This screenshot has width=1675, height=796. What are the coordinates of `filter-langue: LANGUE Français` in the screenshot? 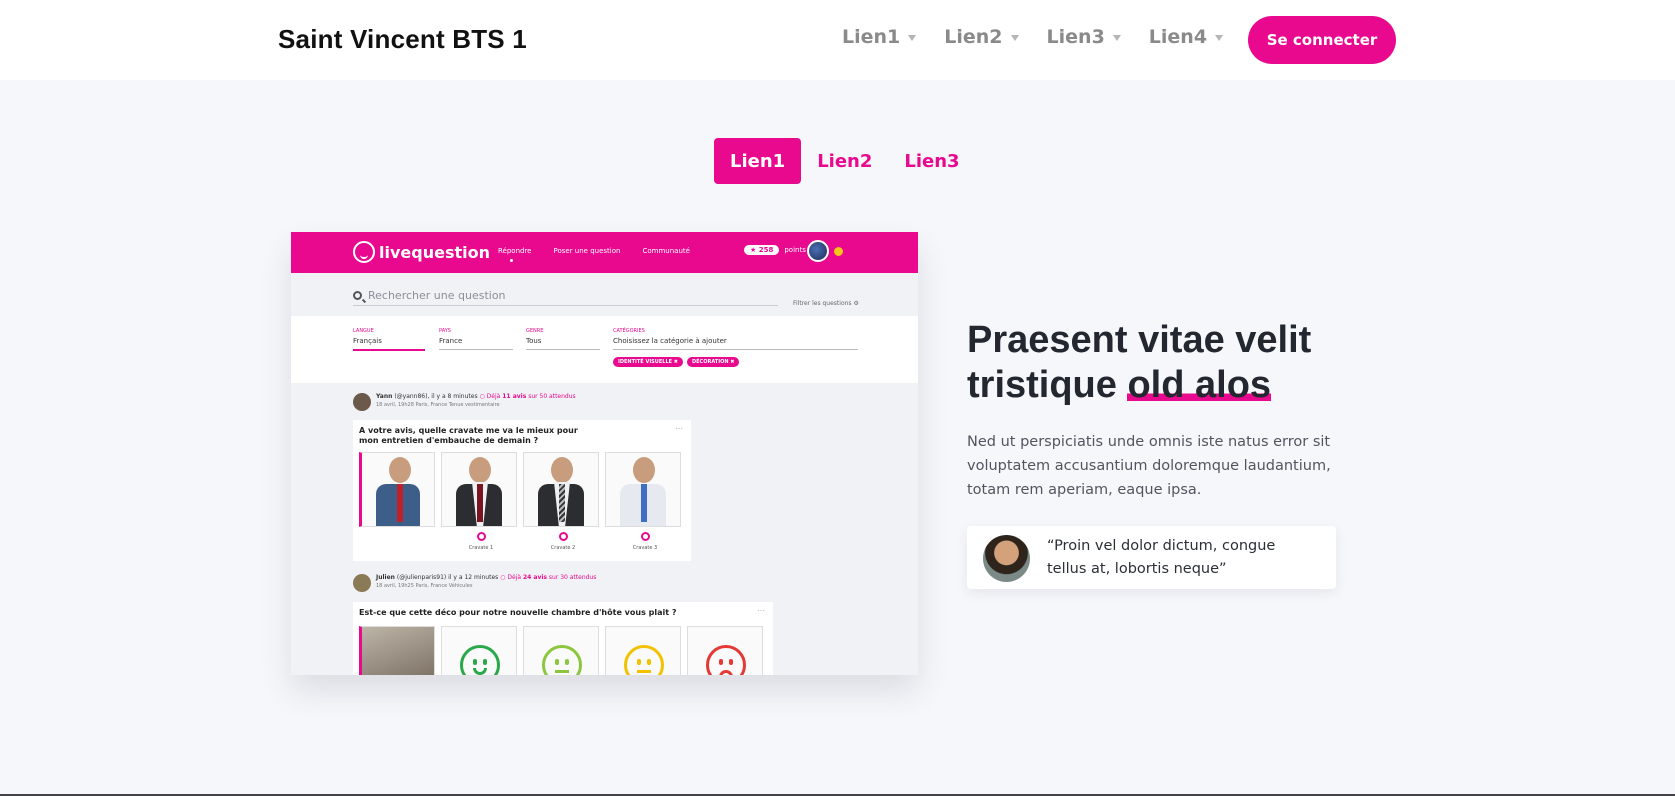 It's located at (389, 339).